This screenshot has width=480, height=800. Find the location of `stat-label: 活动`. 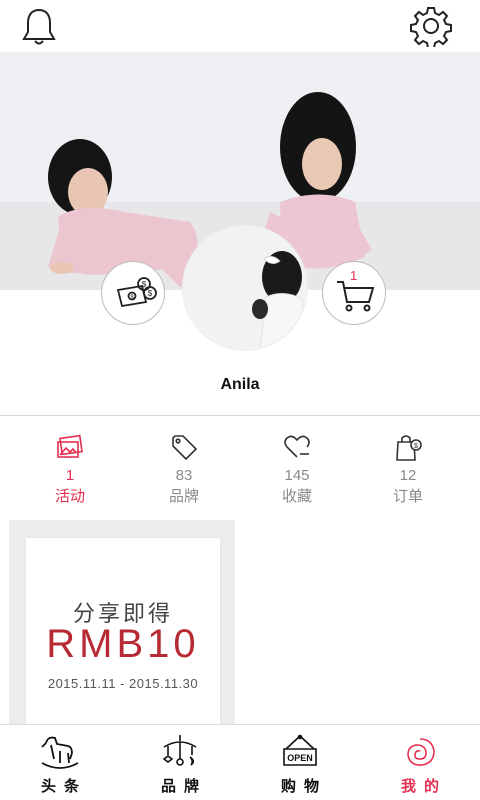

stat-label: 活动 is located at coordinates (69, 496).